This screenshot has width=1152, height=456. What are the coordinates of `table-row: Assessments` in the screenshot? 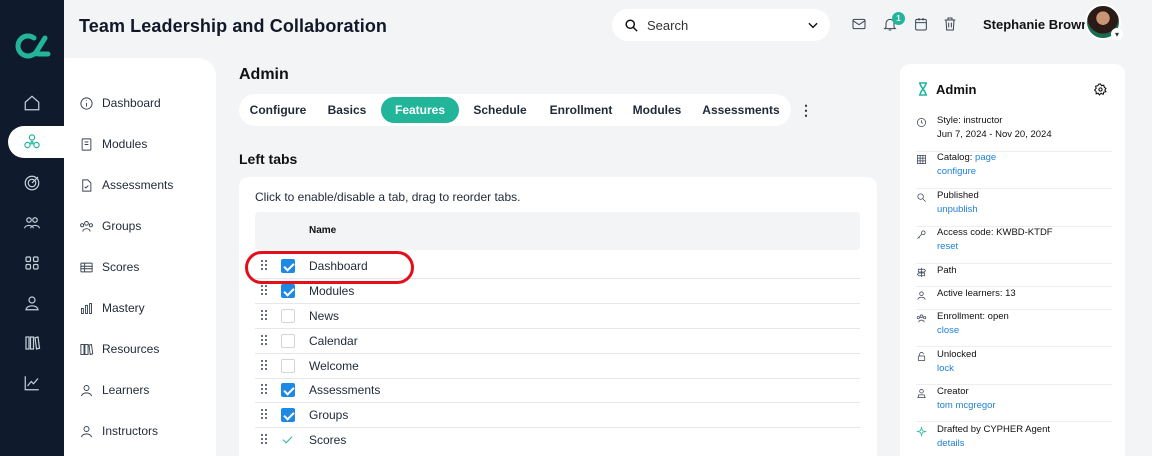 It's located at (557, 391).